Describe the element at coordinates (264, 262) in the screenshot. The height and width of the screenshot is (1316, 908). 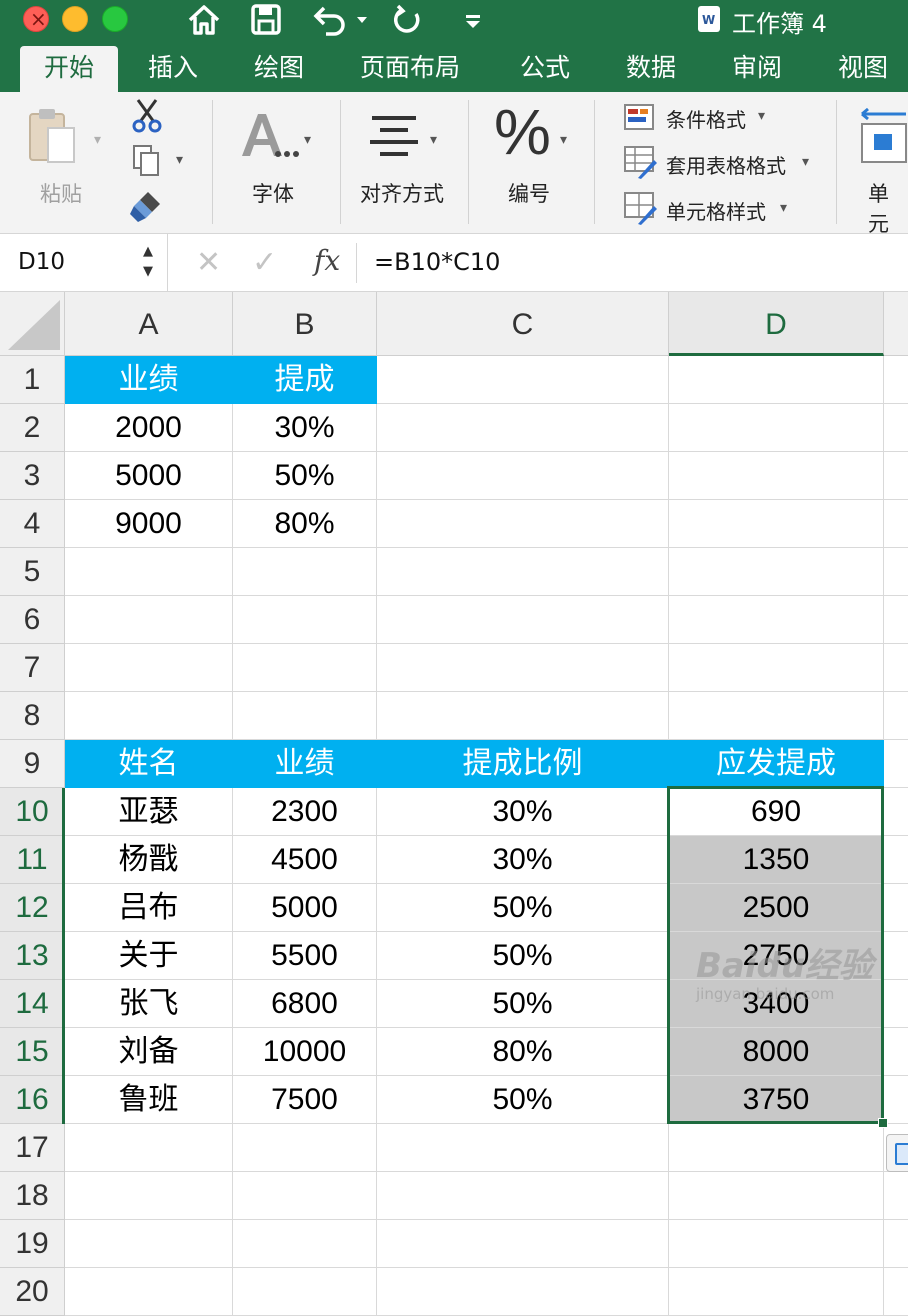
I see `confirm-formula-icon: ✓` at that location.